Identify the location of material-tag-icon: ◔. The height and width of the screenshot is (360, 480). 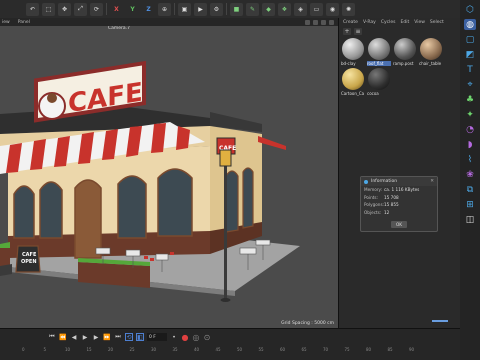
(470, 129).